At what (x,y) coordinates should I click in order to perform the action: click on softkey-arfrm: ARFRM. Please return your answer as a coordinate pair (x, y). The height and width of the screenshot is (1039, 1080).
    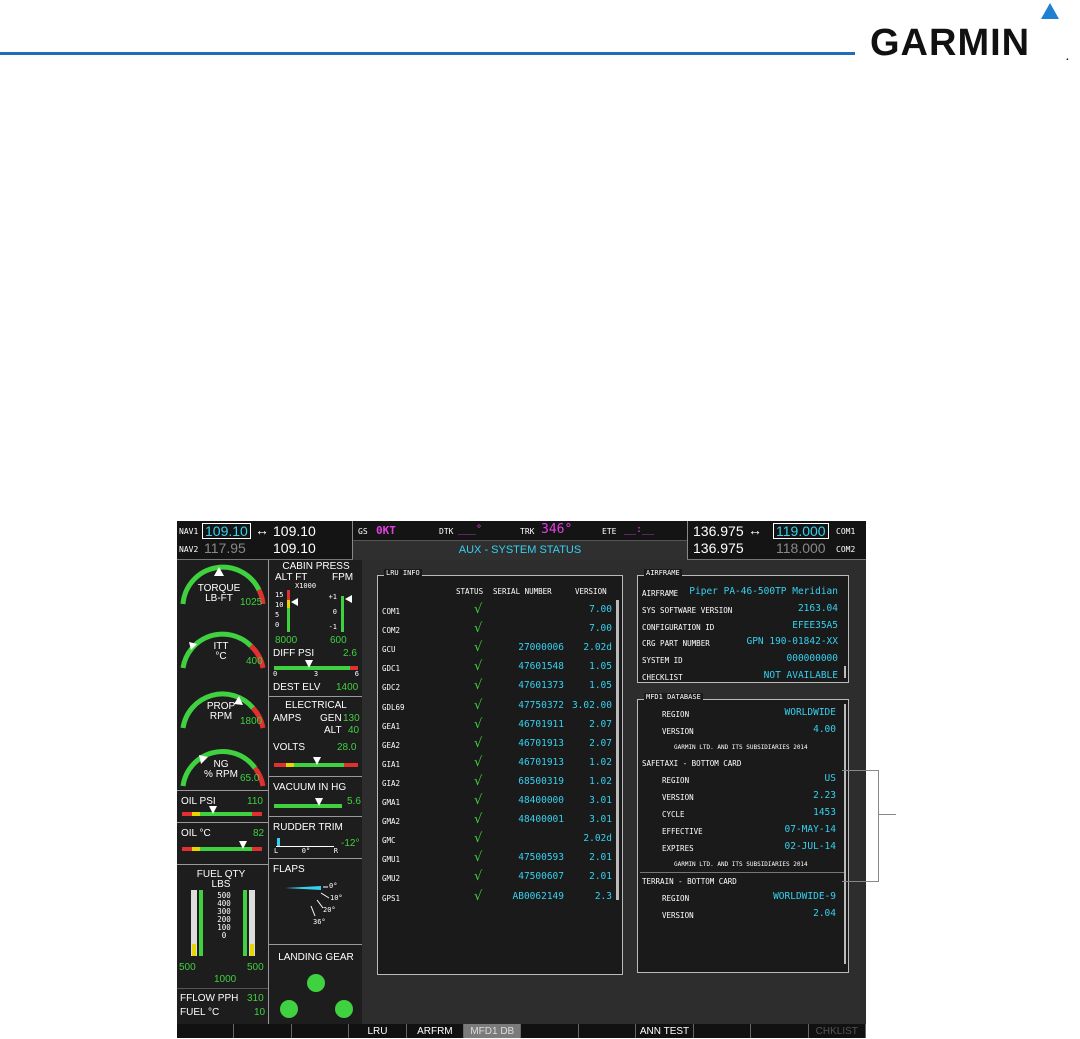
    Looking at the image, I should click on (436, 1031).